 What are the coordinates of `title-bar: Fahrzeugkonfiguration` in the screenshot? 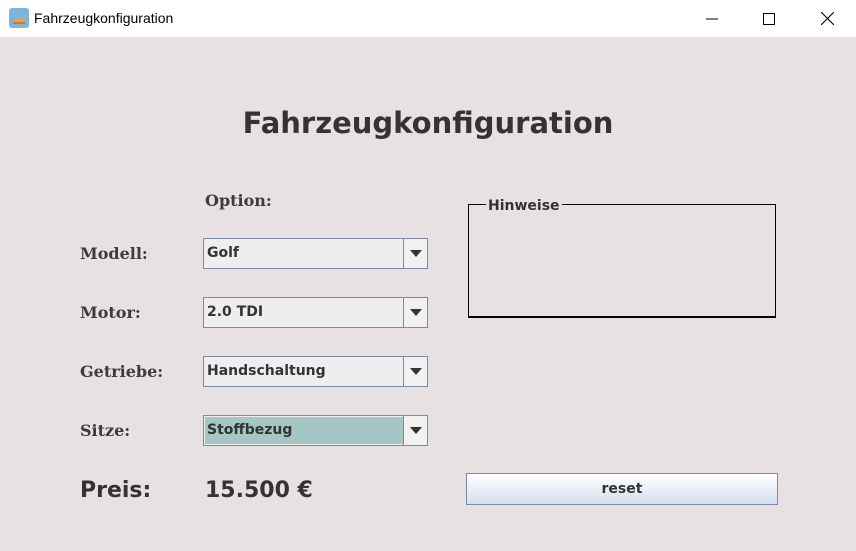 It's located at (428, 18).